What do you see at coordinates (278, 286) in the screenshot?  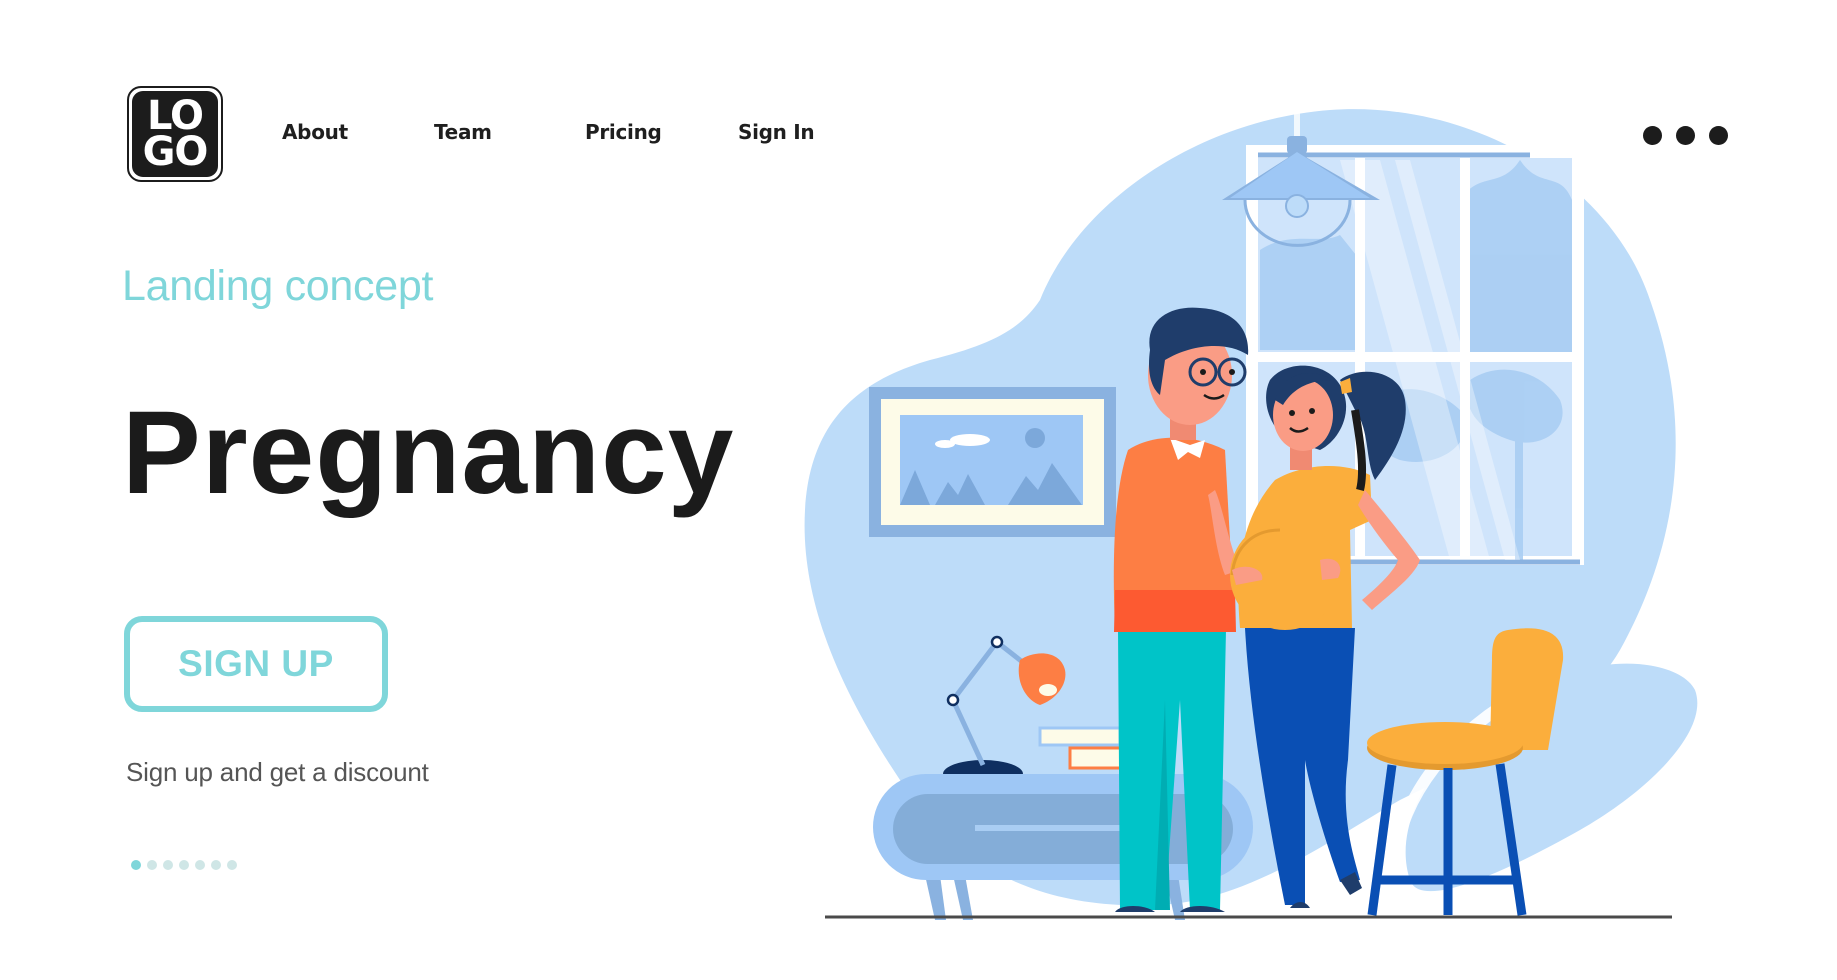 I see `hero-subtitle: Landing concept` at bounding box center [278, 286].